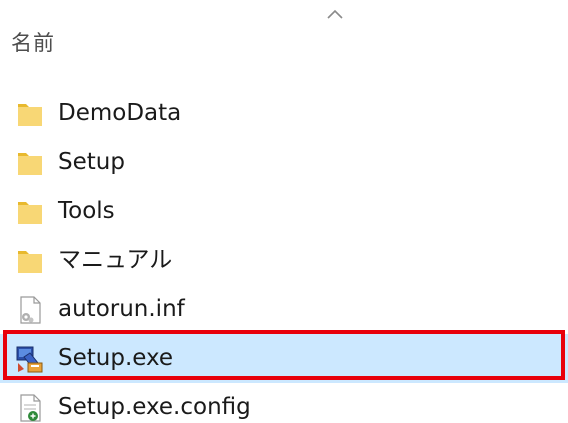 This screenshot has height=423, width=568. What do you see at coordinates (116, 358) in the screenshot?
I see `file-name: Setup.exe` at bounding box center [116, 358].